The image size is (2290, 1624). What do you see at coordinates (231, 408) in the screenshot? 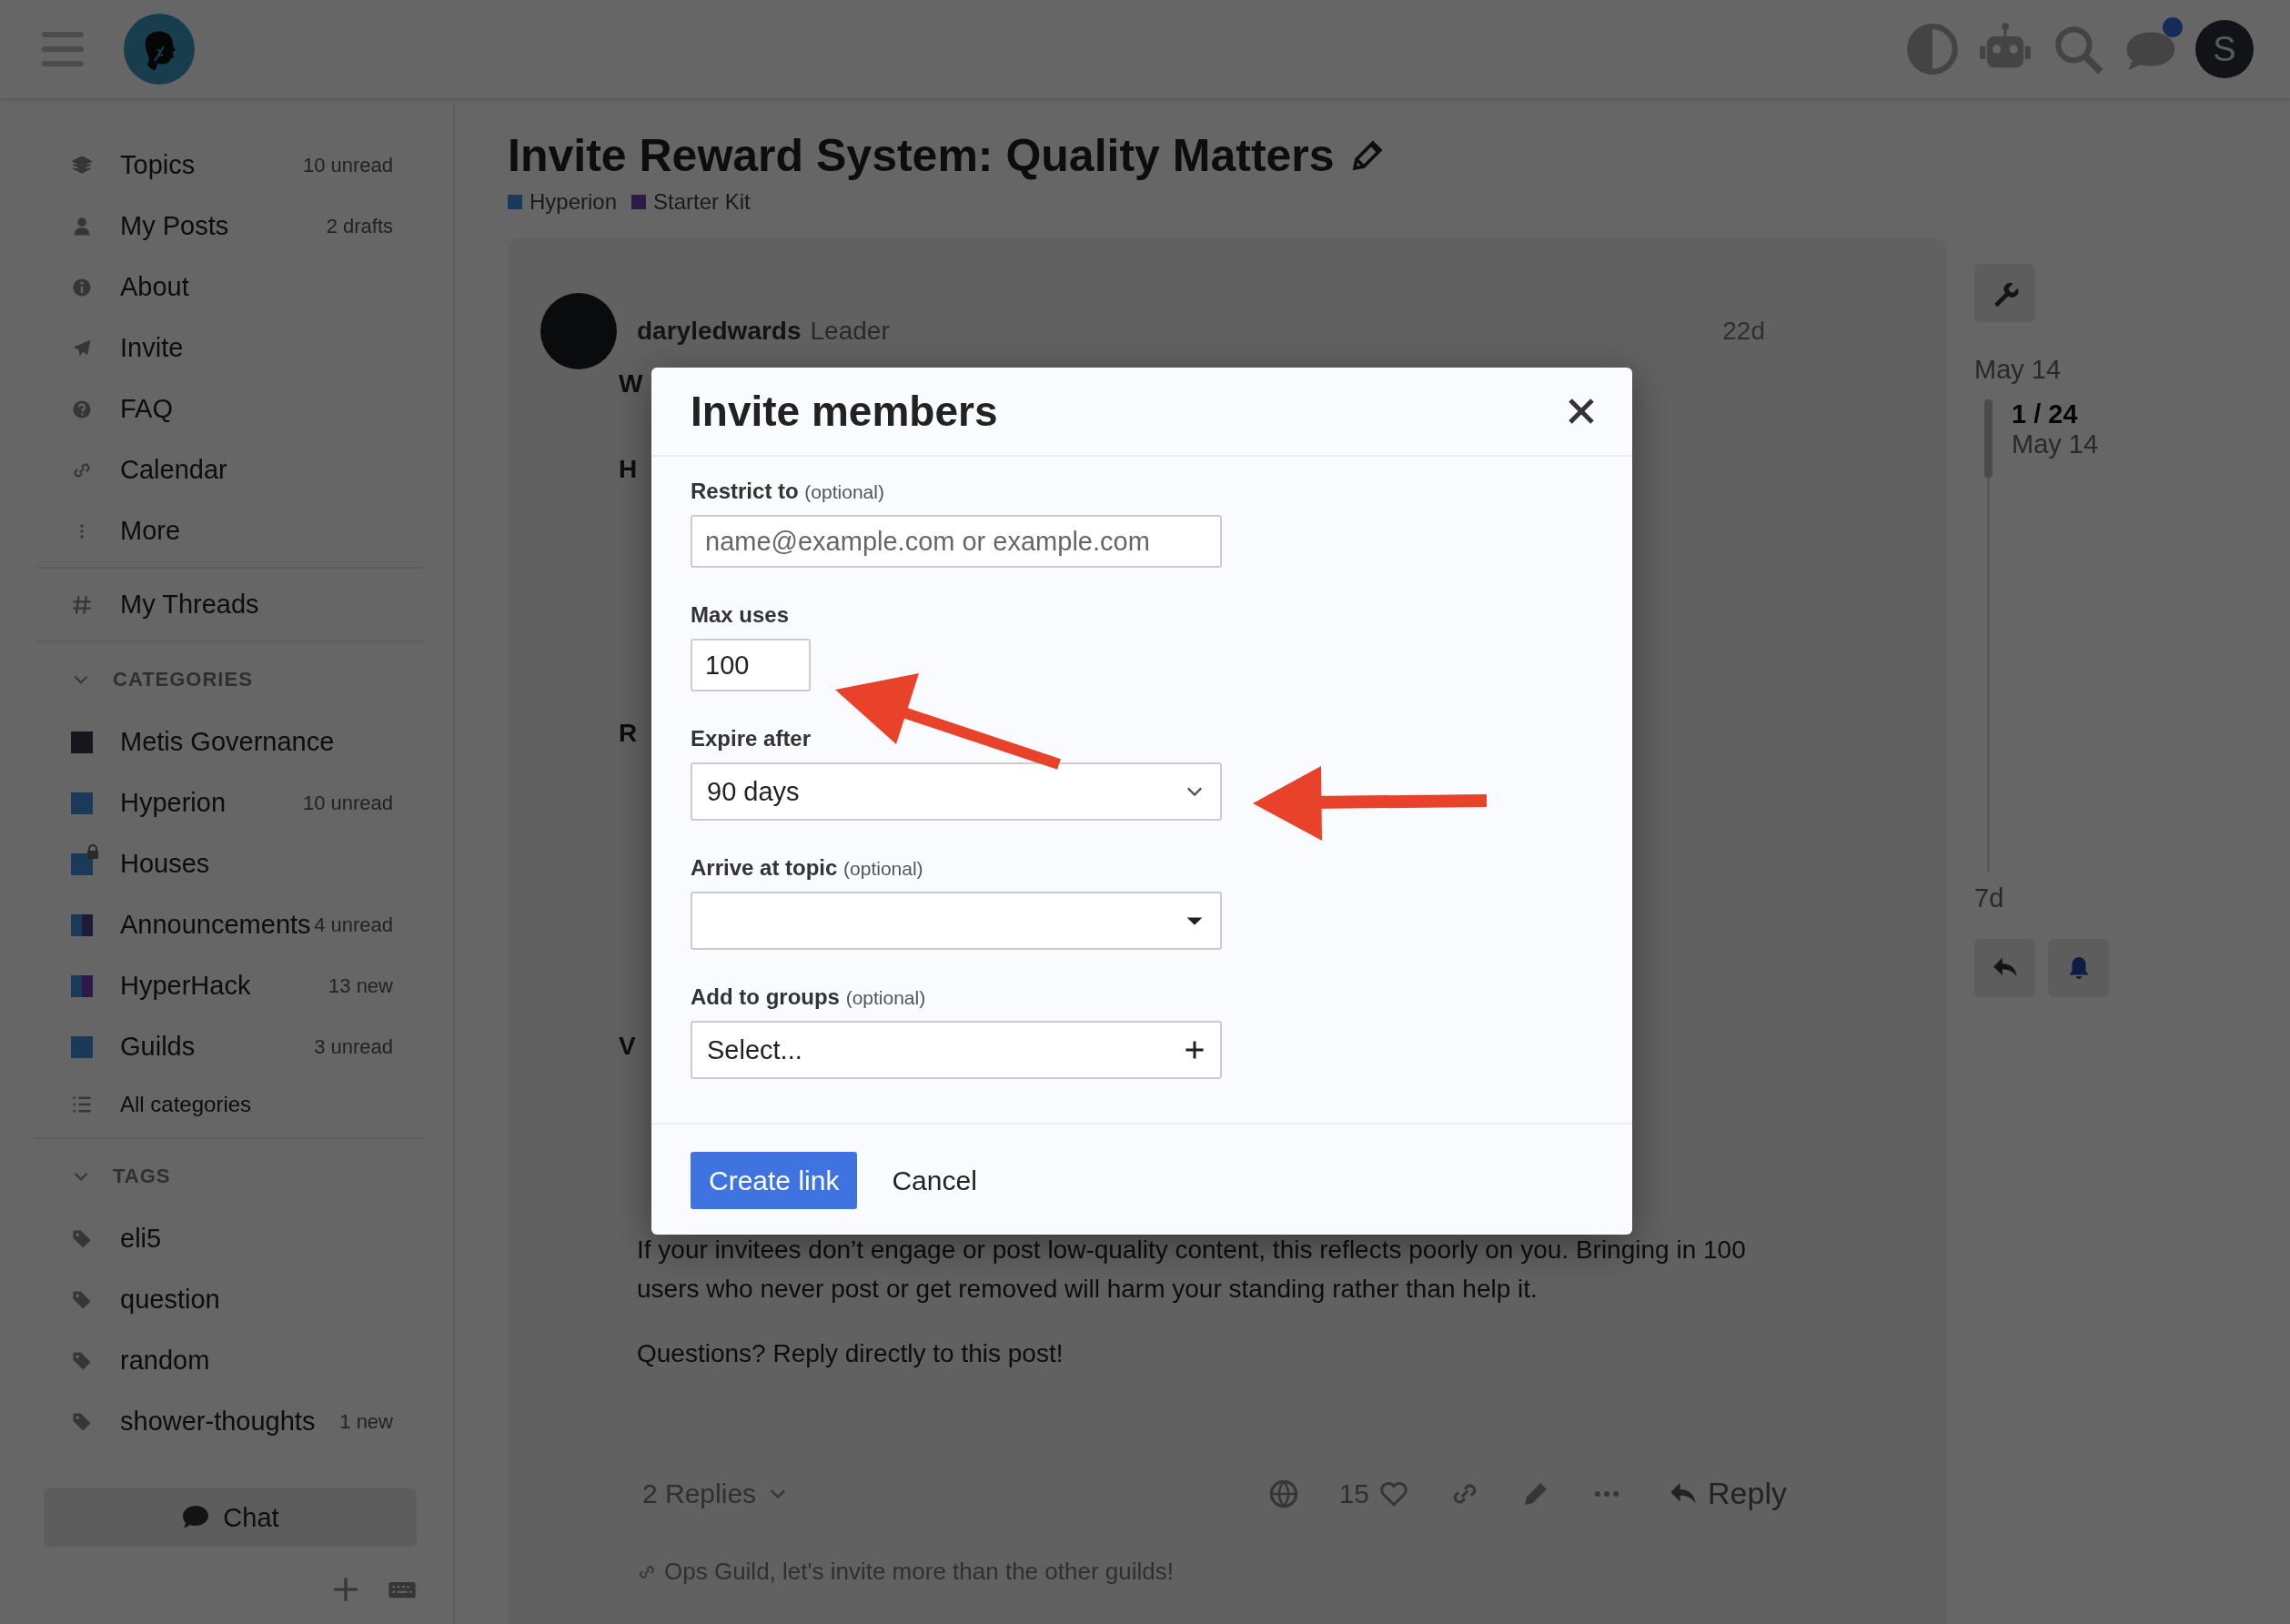
I see `sidebar-item: FAQ` at bounding box center [231, 408].